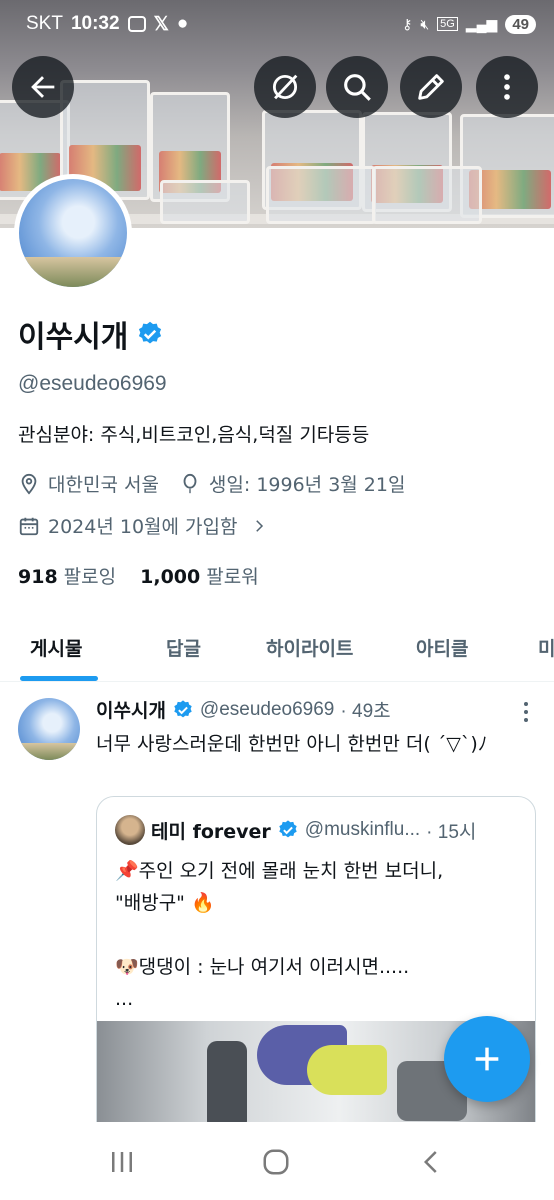 This screenshot has height=1200, width=554. Describe the element at coordinates (183, 647) in the screenshot. I see `tab-replies: 답글` at that location.